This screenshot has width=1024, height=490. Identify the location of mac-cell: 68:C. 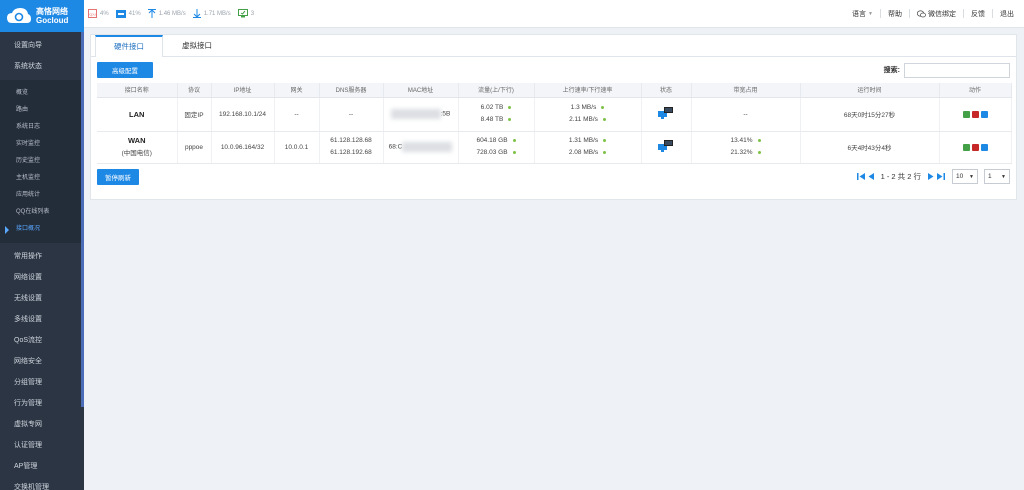
(421, 147).